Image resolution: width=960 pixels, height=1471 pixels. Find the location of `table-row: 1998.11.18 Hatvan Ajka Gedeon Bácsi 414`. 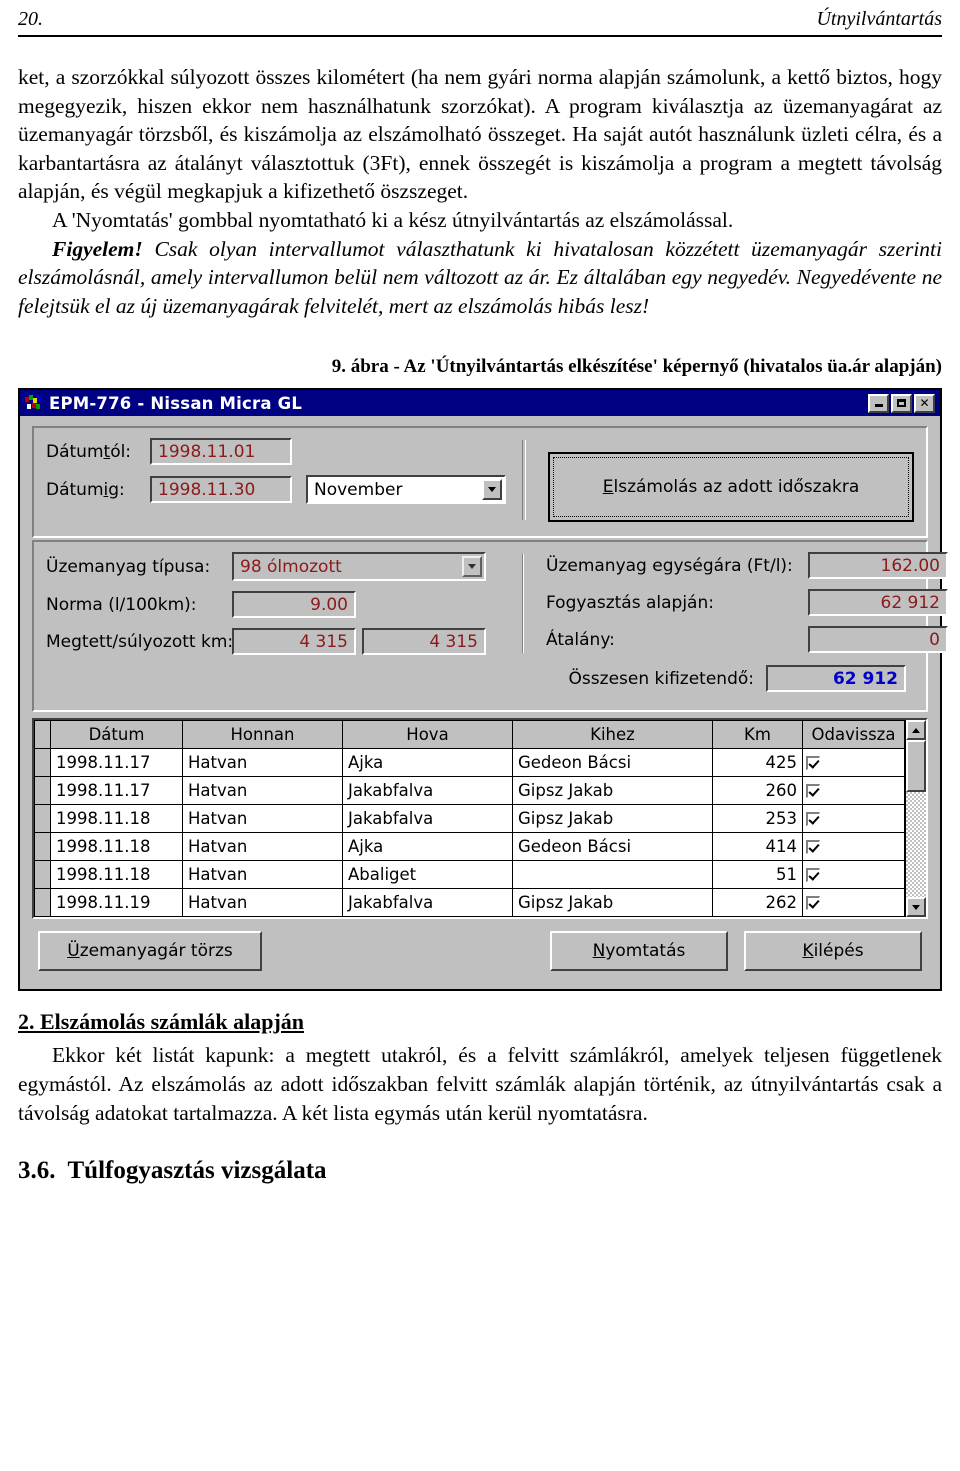

table-row: 1998.11.18 Hatvan Ajka Gedeon Bácsi 414 is located at coordinates (469, 847).